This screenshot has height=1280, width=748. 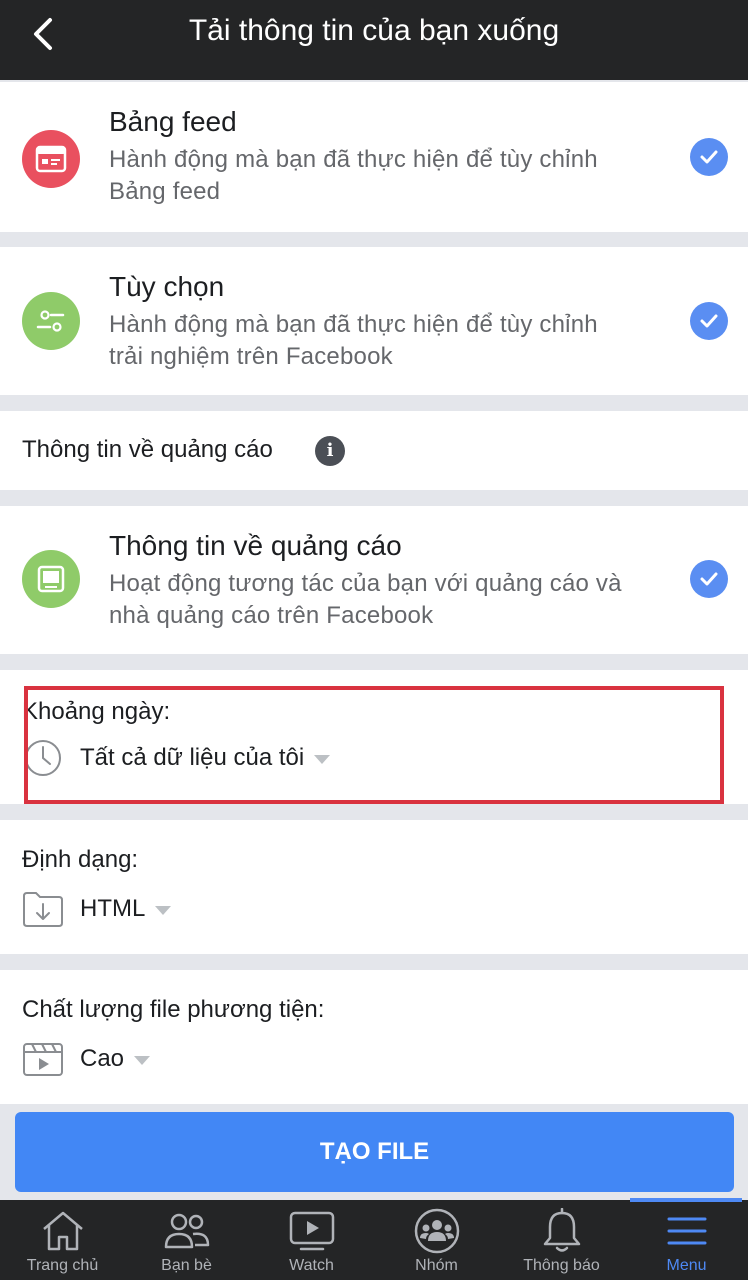 What do you see at coordinates (374, 1152) in the screenshot?
I see `create-file-button: TẠO FILE` at bounding box center [374, 1152].